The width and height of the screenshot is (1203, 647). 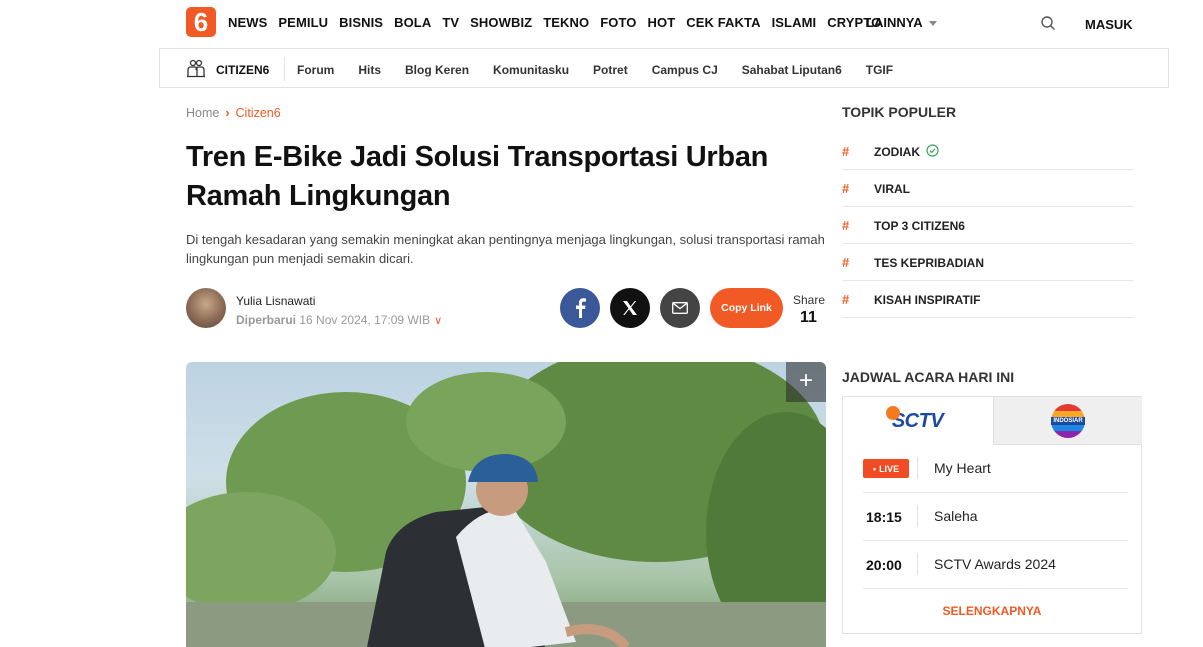 What do you see at coordinates (892, 412) in the screenshot?
I see `sctv-logo-dot` at bounding box center [892, 412].